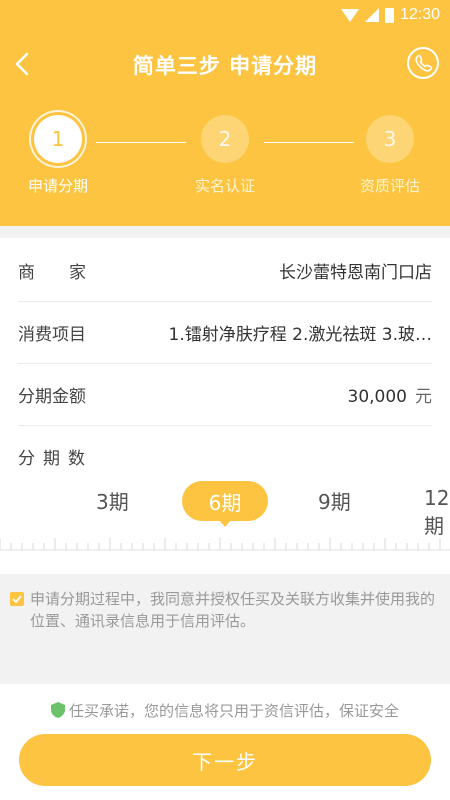 The height and width of the screenshot is (800, 450). I want to click on period-option-12: 12期, so click(437, 512).